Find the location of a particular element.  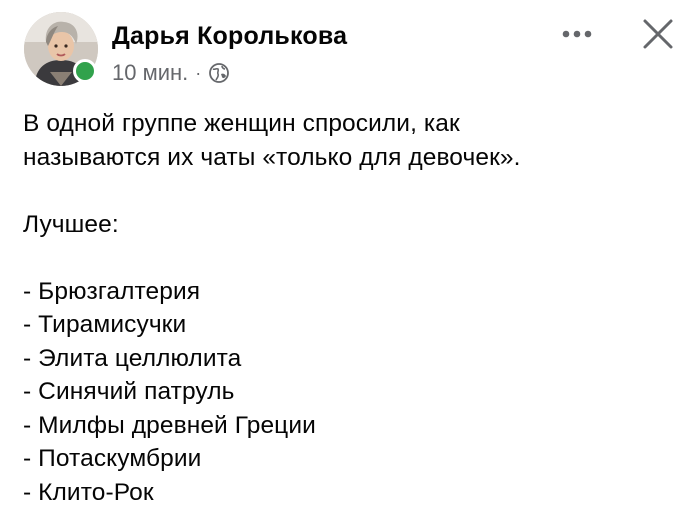

post-time: 10 мин. is located at coordinates (150, 73).